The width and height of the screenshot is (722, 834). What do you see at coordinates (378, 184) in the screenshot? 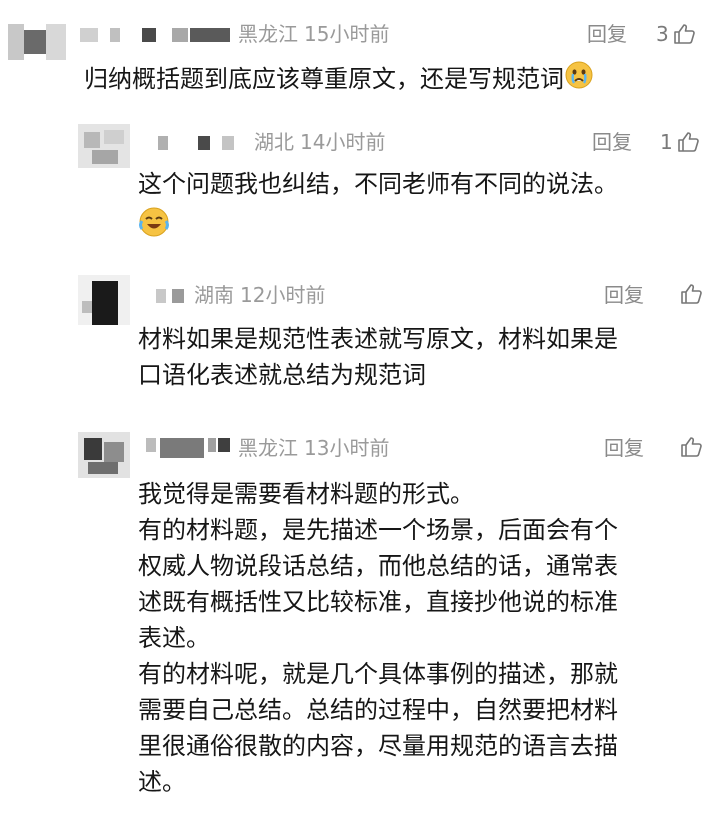
I see `comment-text-line: 这个问题我也纠结，不同老师有不同的说法。` at bounding box center [378, 184].